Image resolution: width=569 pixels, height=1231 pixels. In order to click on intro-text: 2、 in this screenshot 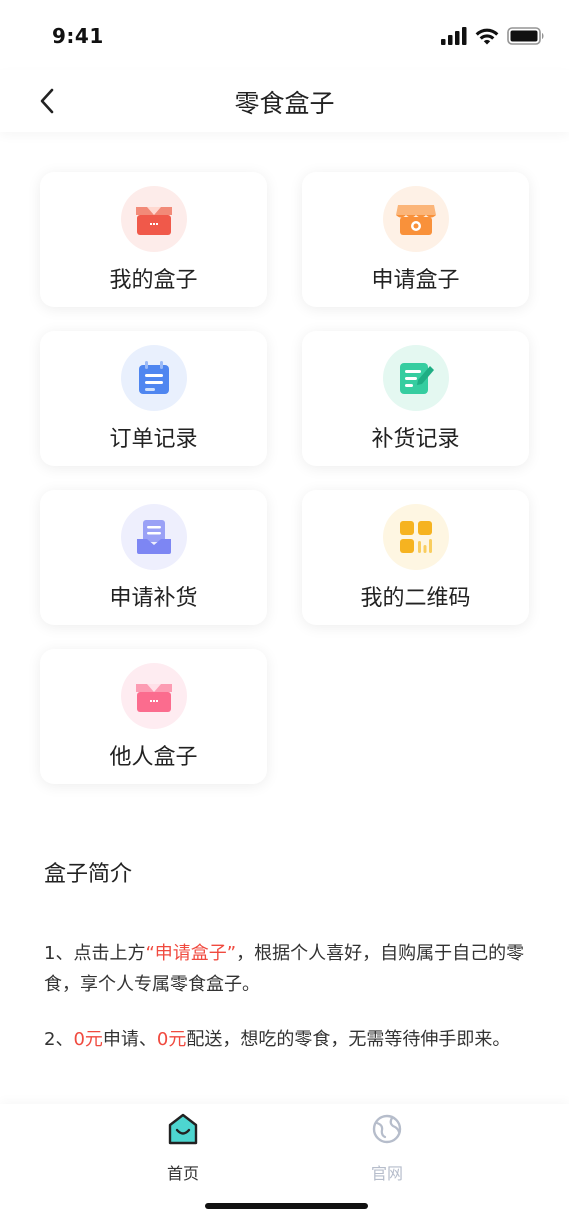, I will do `click(59, 1039)`.